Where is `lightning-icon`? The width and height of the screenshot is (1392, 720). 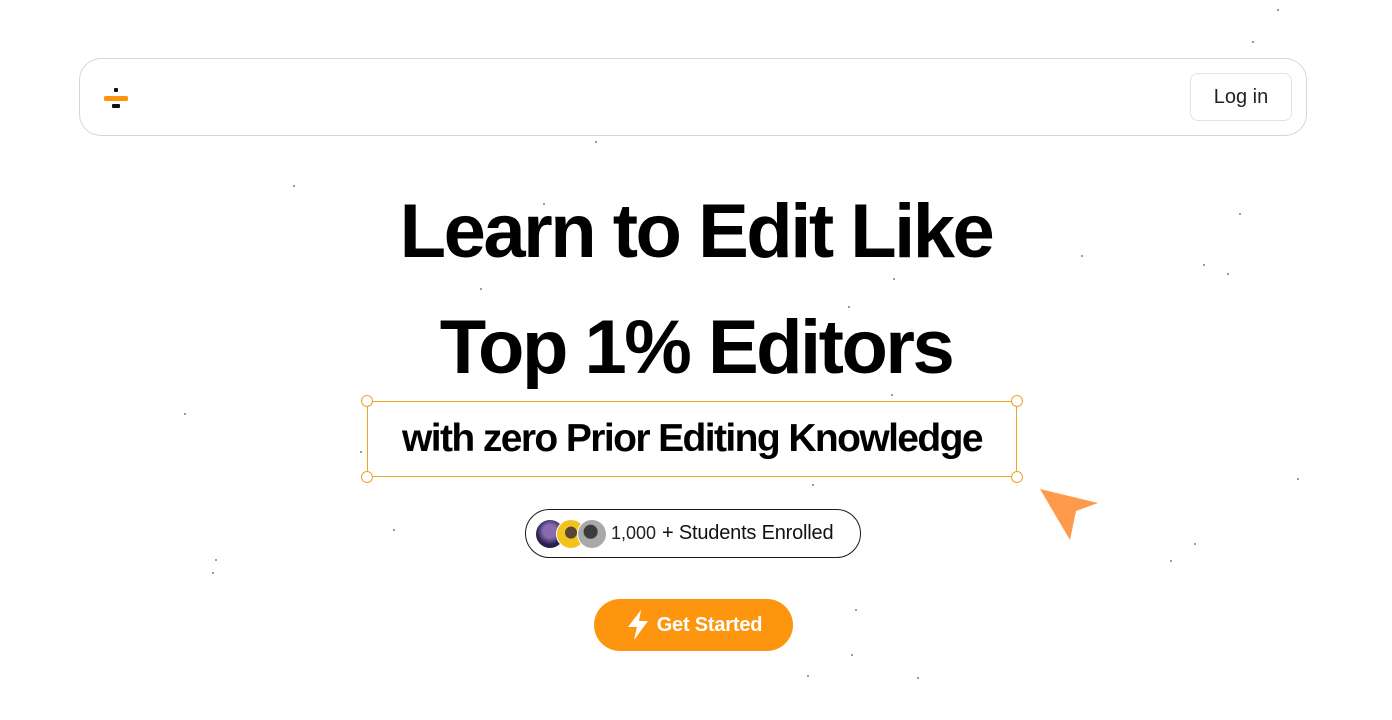 lightning-icon is located at coordinates (637, 625).